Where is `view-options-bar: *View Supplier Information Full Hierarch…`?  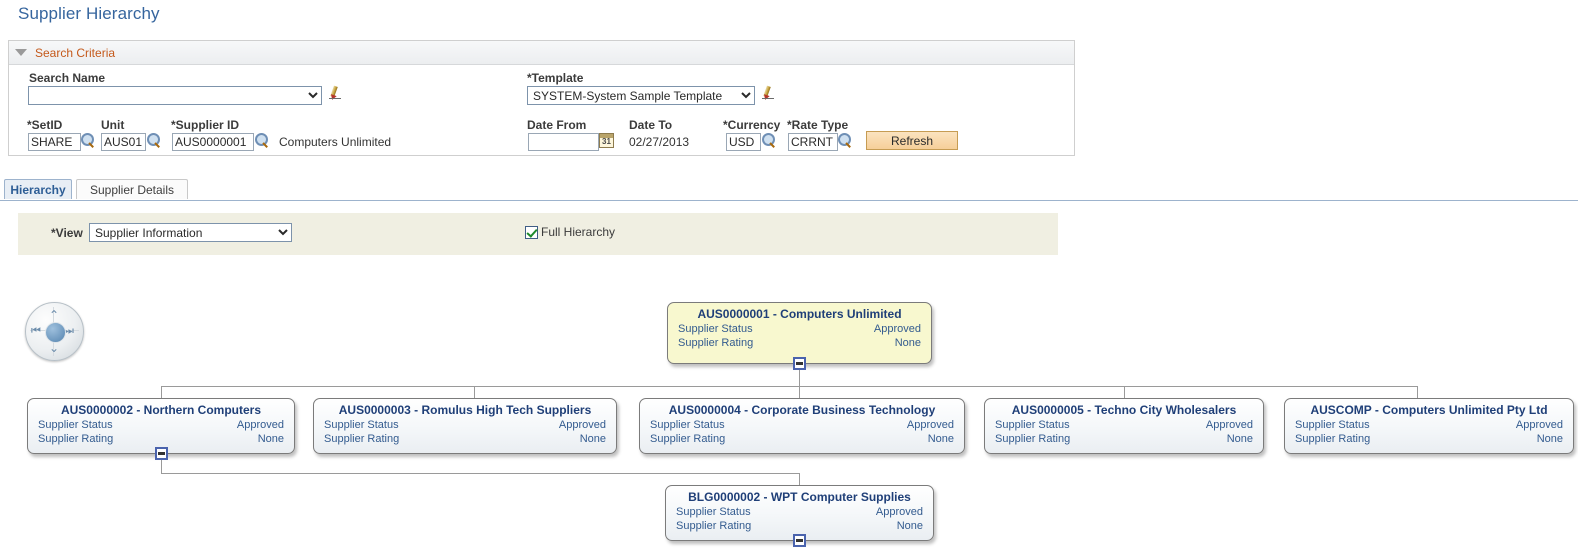 view-options-bar: *View Supplier Information Full Hierarch… is located at coordinates (538, 234).